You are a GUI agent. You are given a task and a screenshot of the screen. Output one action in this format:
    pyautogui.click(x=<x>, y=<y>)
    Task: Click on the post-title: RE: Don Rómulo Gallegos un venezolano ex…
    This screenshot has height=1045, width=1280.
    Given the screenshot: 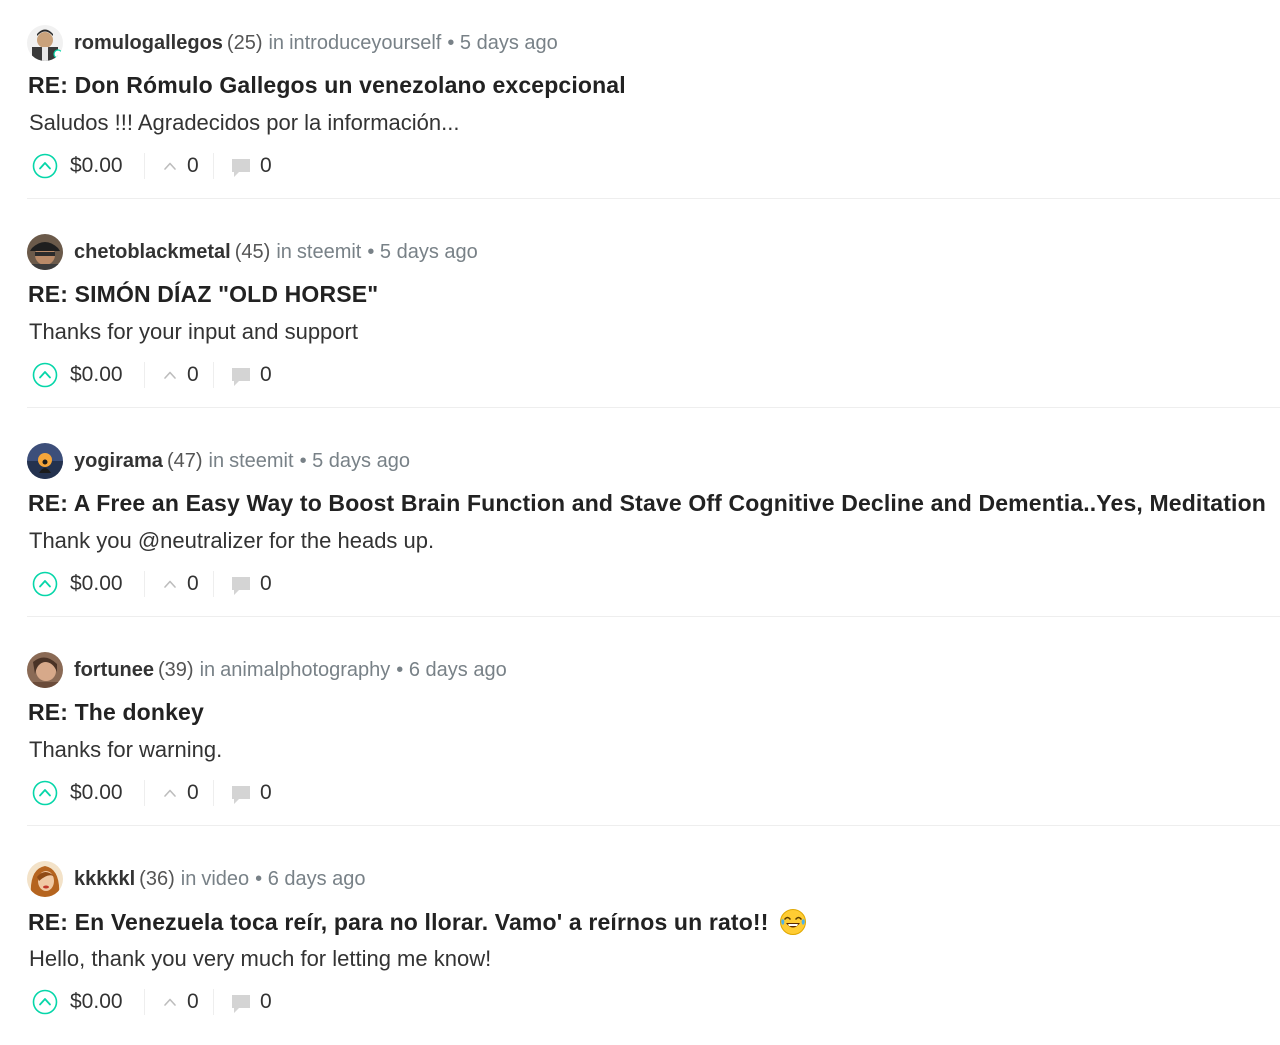 What is the action you would take?
    pyautogui.click(x=327, y=85)
    